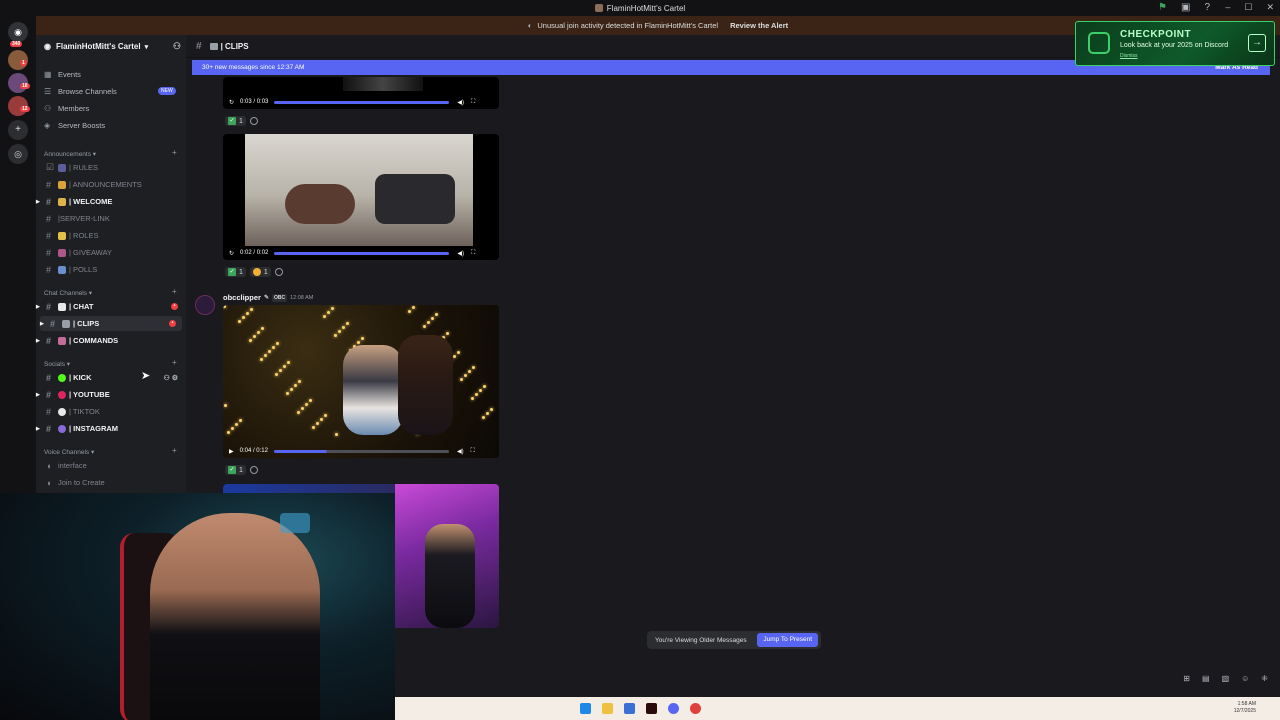 This screenshot has height=720, width=1280. What do you see at coordinates (110, 340) in the screenshot?
I see `channel-commands: ▶ # | COMMANDS` at bounding box center [110, 340].